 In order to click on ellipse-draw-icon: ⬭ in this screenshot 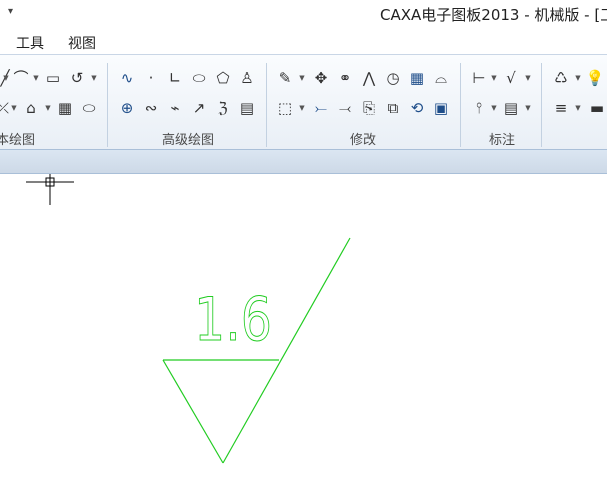, I will do `click(199, 78)`.